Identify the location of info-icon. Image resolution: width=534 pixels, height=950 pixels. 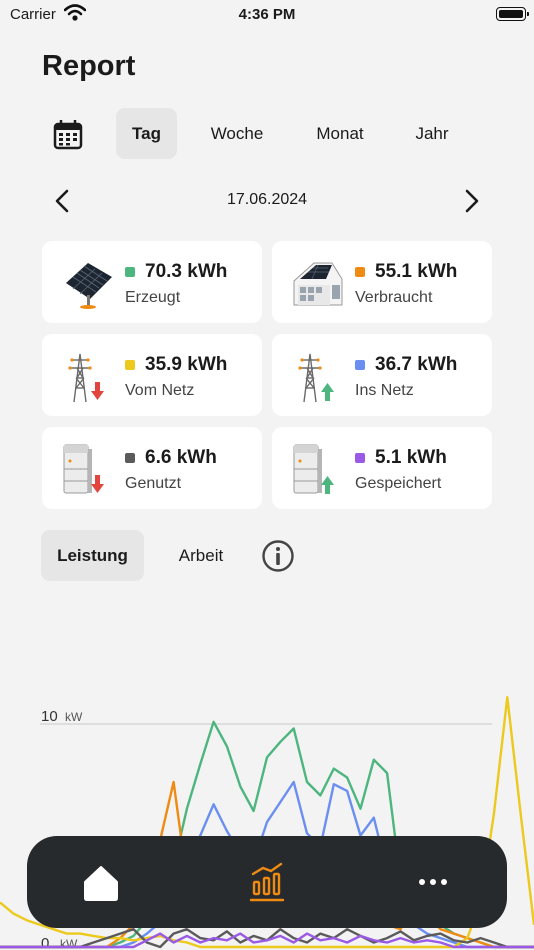
(278, 556).